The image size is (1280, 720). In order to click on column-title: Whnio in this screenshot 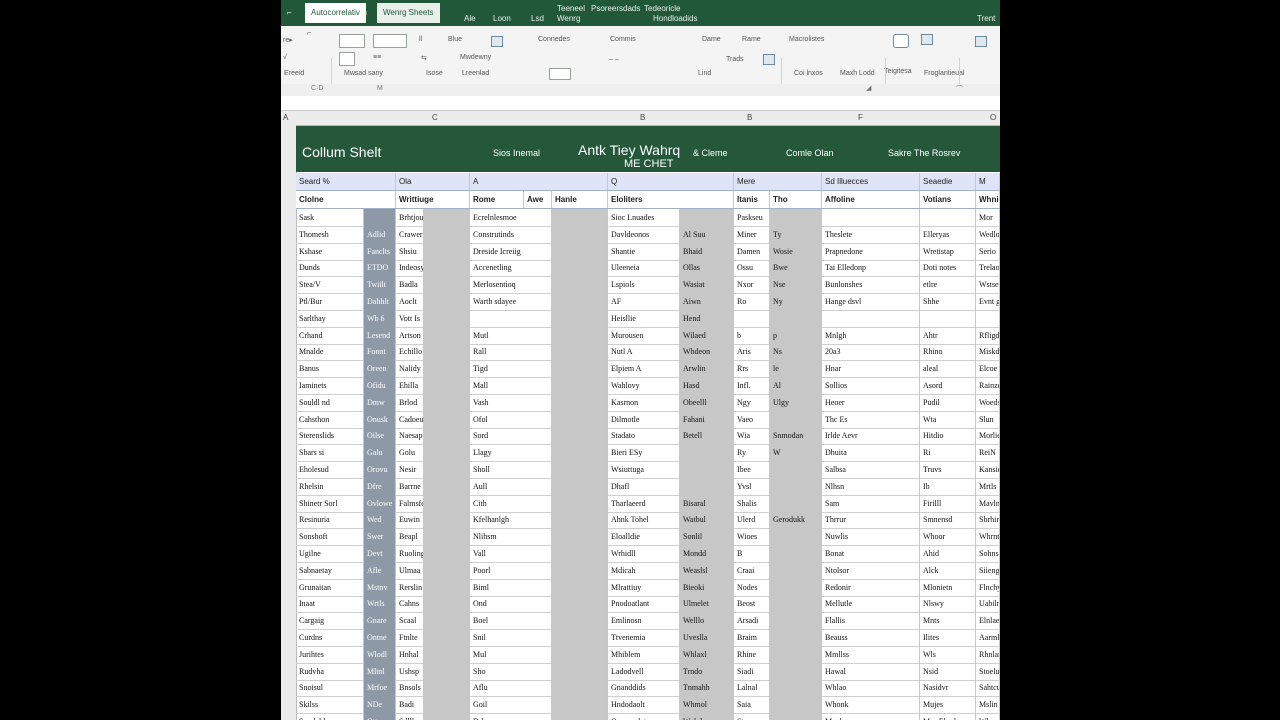, I will do `click(988, 199)`.